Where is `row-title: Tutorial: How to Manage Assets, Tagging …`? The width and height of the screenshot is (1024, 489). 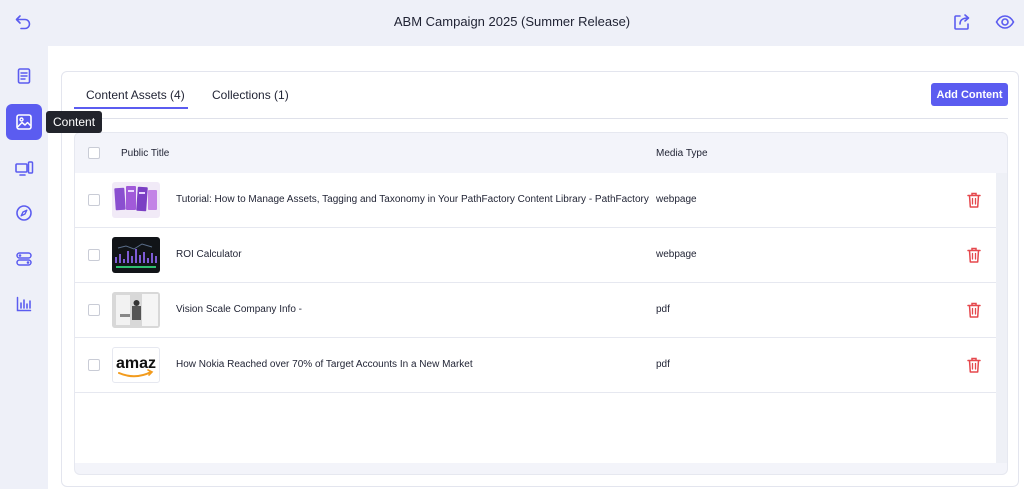
row-title: Tutorial: How to Manage Assets, Tagging … is located at coordinates (412, 199).